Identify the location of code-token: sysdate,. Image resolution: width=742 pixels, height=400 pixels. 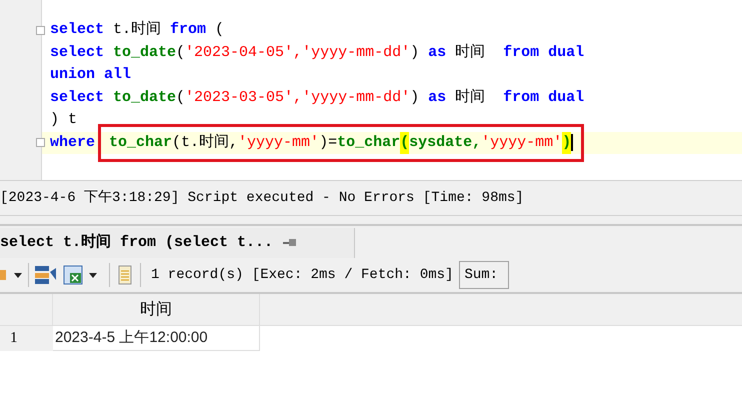
(445, 142).